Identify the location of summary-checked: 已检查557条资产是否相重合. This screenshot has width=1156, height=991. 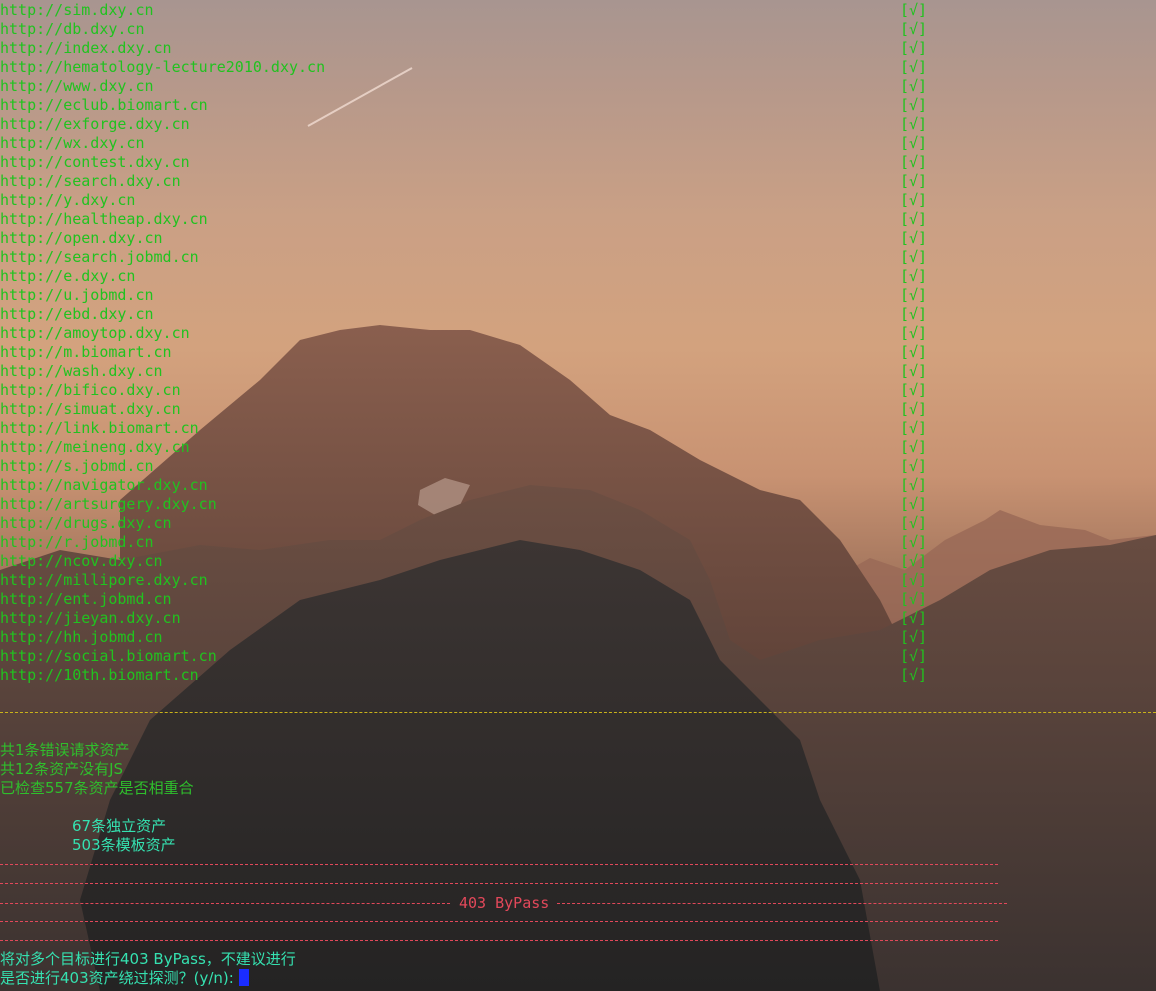
(97, 788).